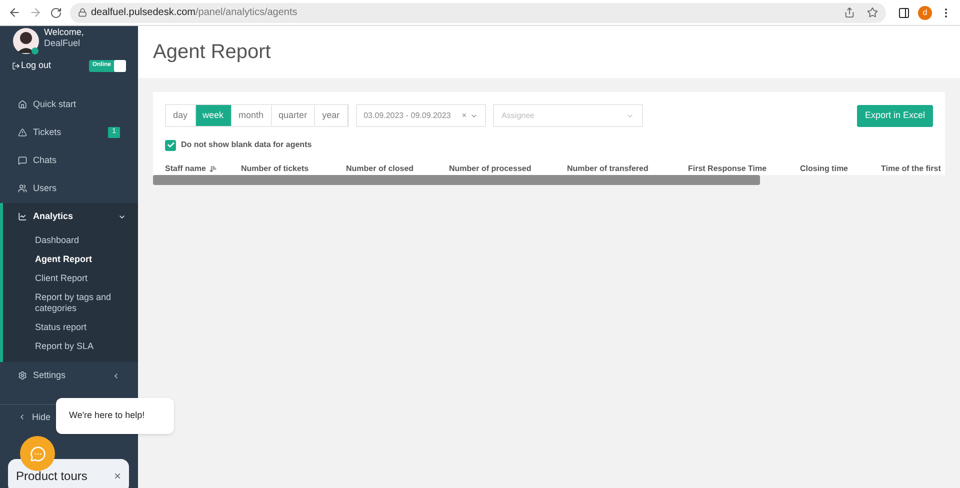 The height and width of the screenshot is (488, 960). I want to click on column-header: Number of processed, so click(508, 169).